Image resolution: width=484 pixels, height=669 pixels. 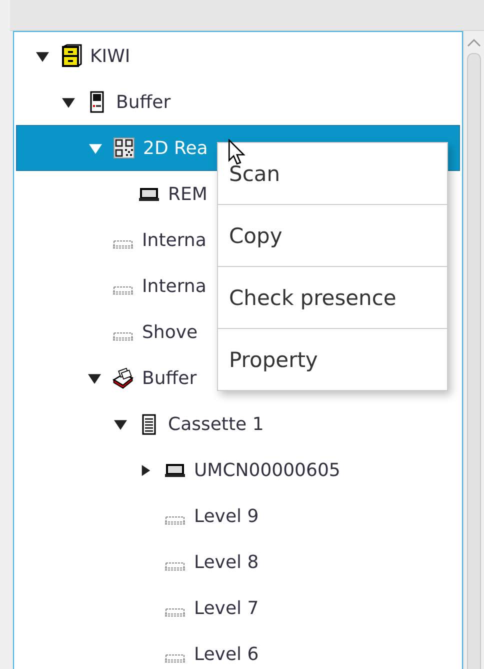 What do you see at coordinates (267, 470) in the screenshot?
I see `tree-item-label: UMCN00000605` at bounding box center [267, 470].